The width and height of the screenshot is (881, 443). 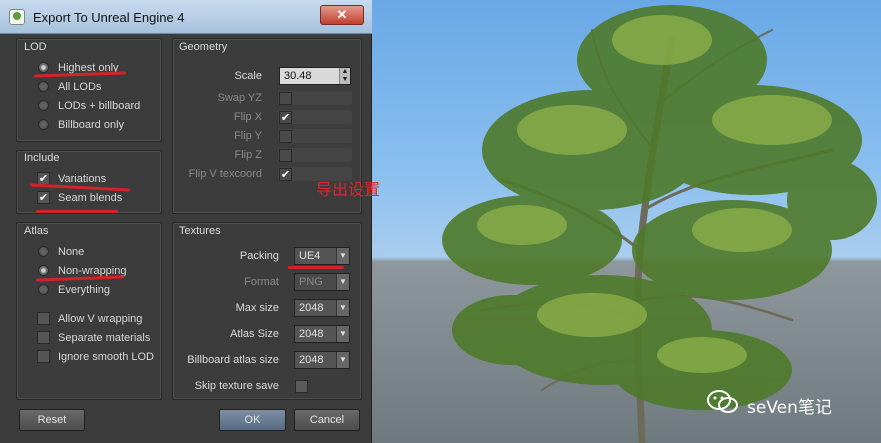 What do you see at coordinates (261, 282) in the screenshot?
I see `format-label: Format` at bounding box center [261, 282].